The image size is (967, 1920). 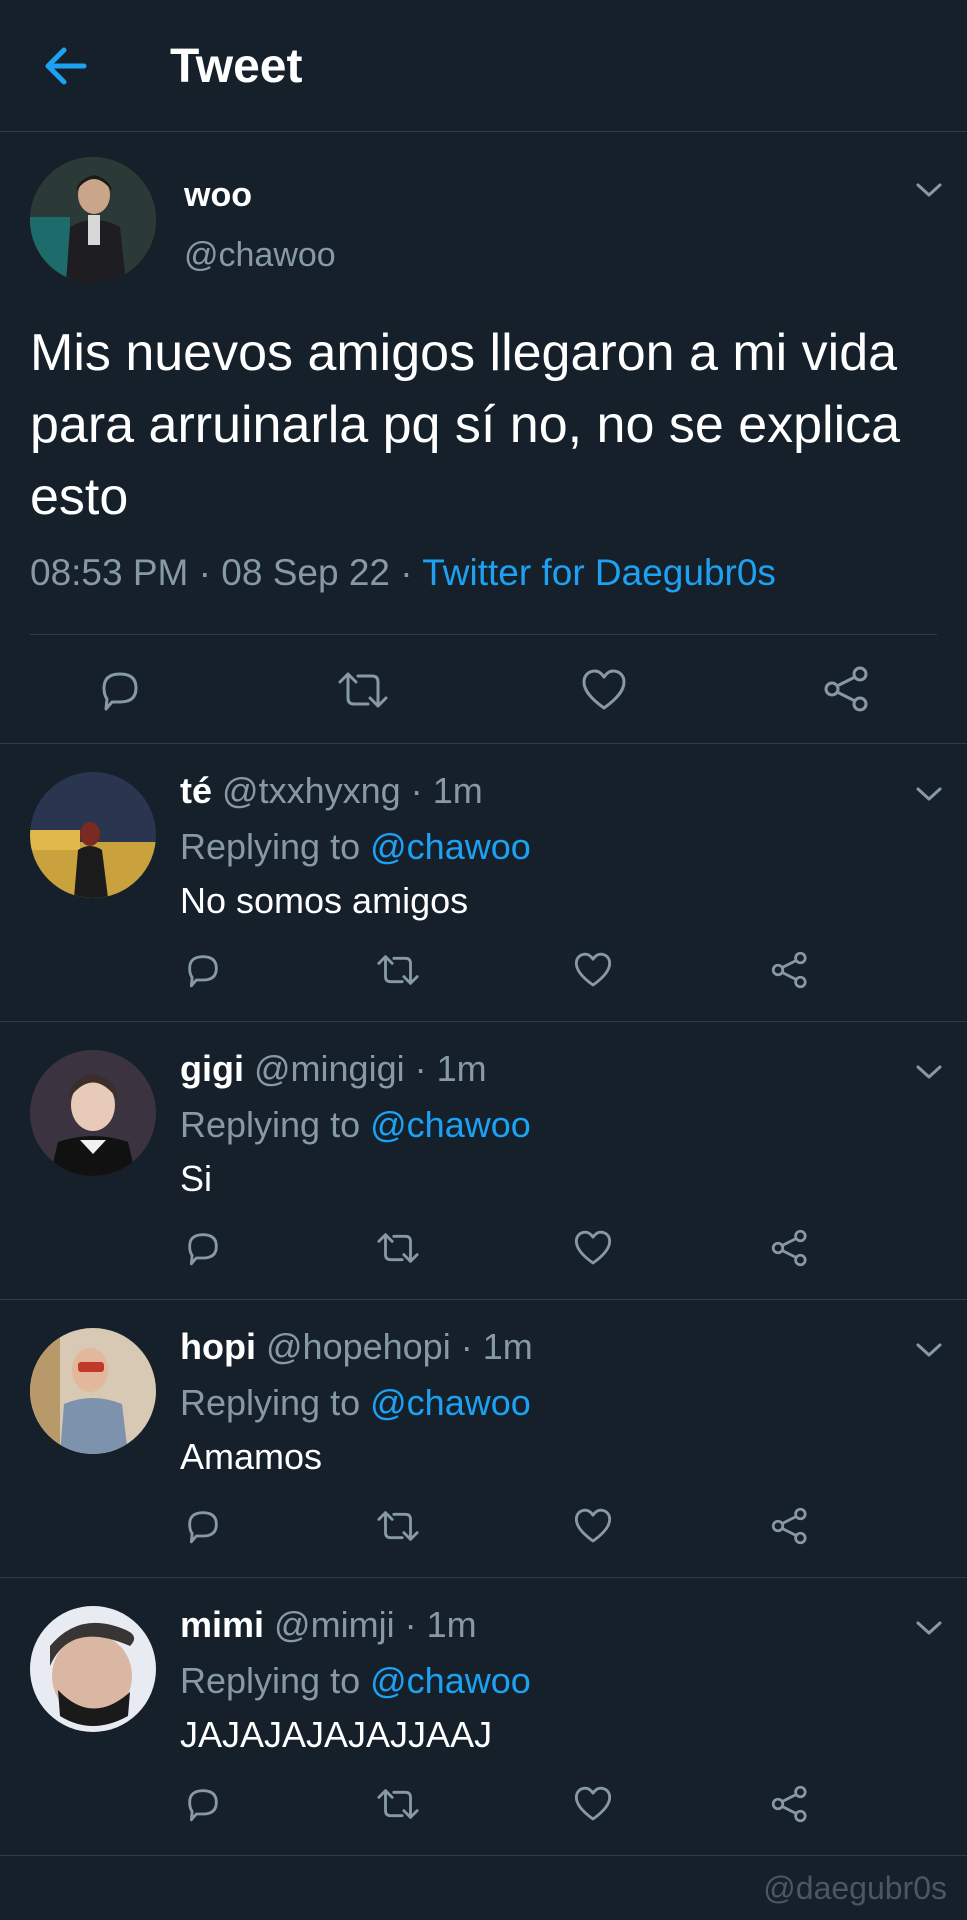 I want to click on reply-header: hopi @hopehopi · 1m, so click(x=356, y=1347).